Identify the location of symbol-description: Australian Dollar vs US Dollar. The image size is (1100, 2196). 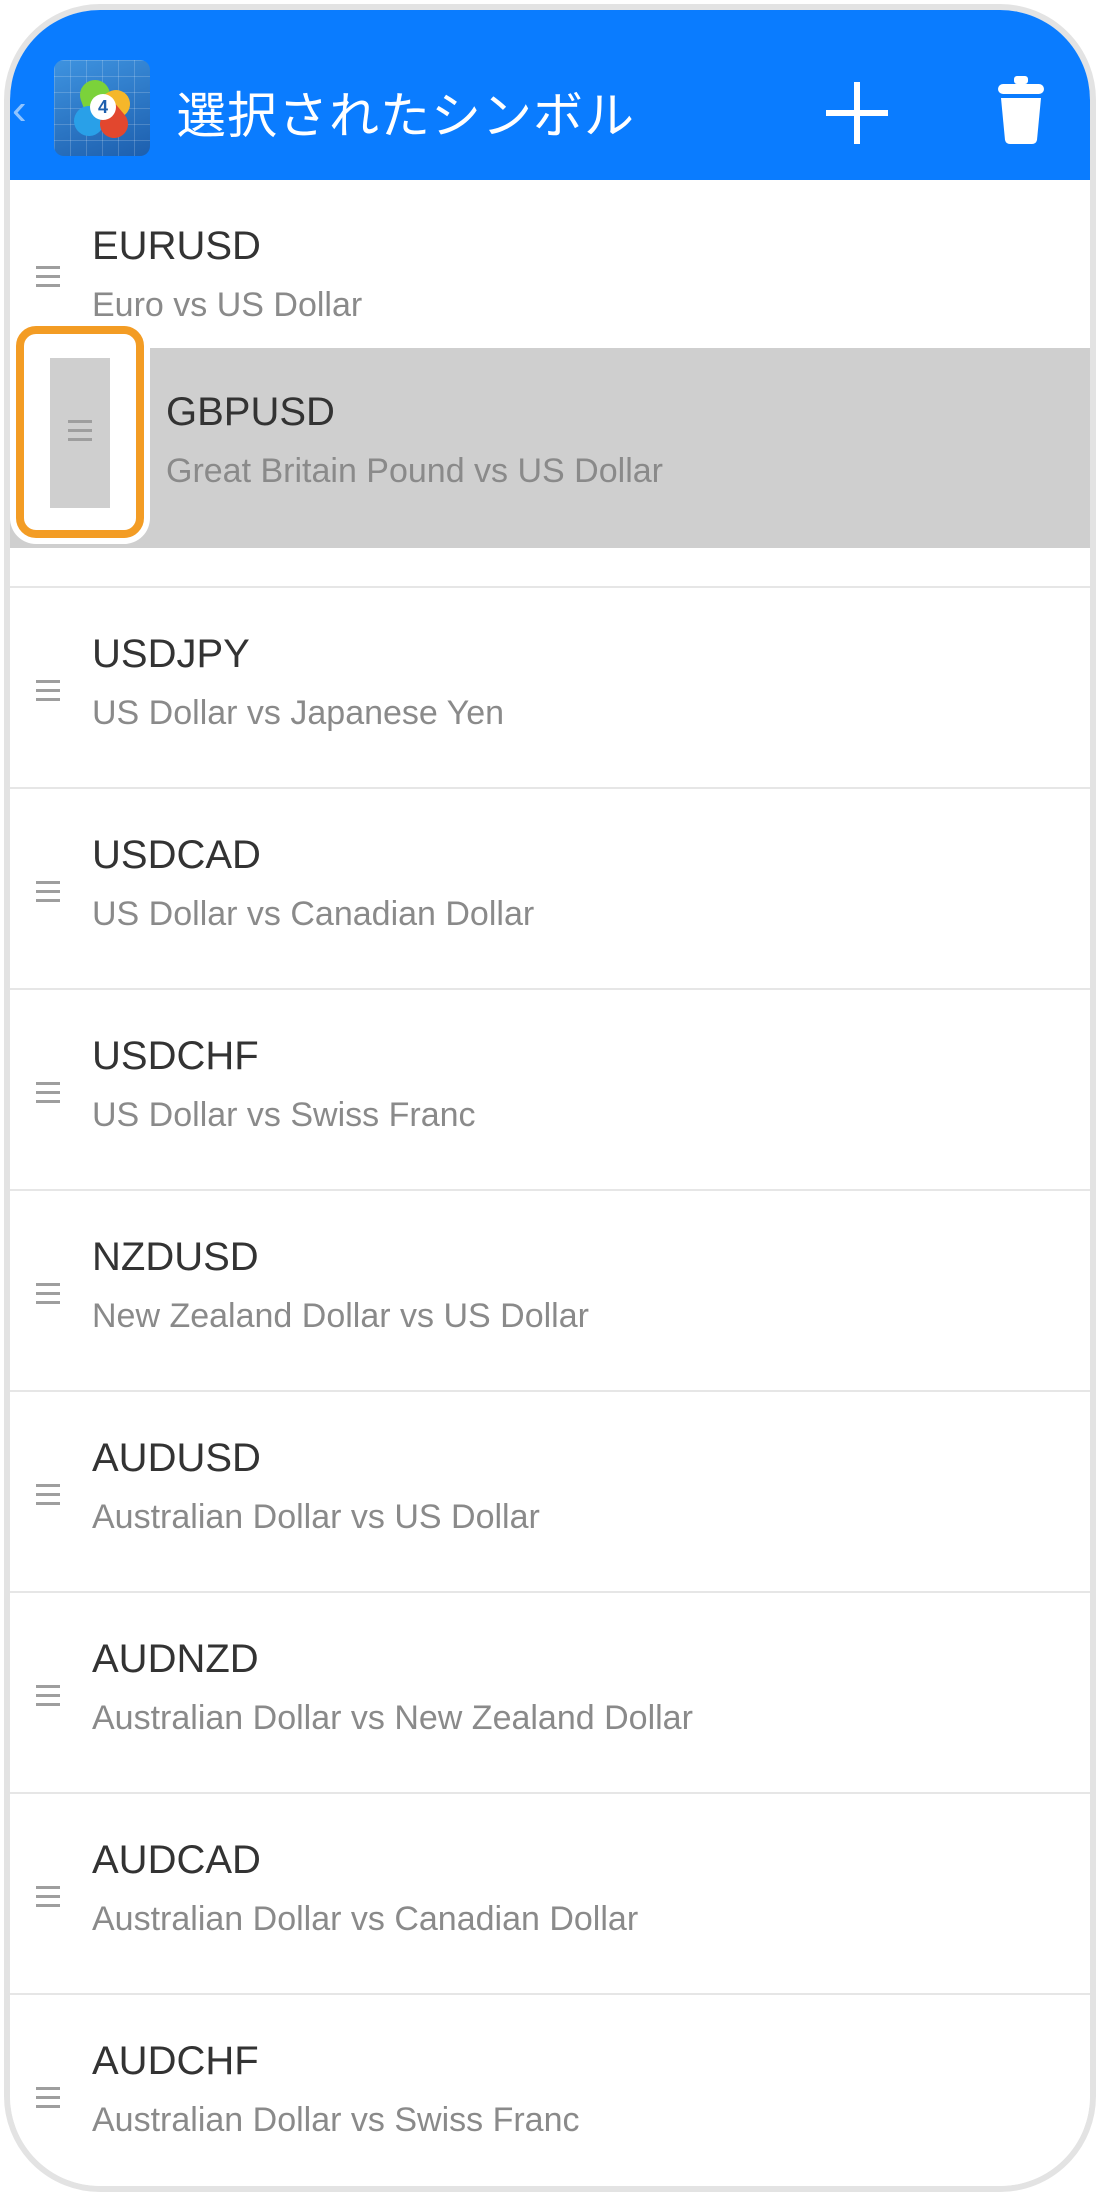
(316, 1517).